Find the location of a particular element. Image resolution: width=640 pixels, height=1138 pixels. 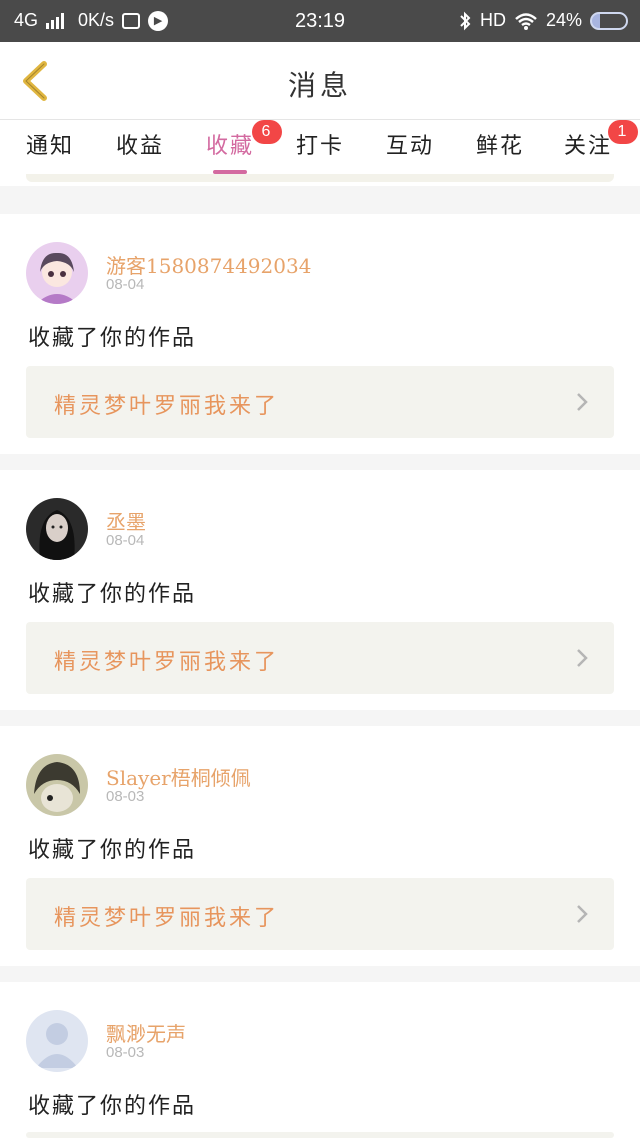

app-header: 消息 is located at coordinates (320, 81).